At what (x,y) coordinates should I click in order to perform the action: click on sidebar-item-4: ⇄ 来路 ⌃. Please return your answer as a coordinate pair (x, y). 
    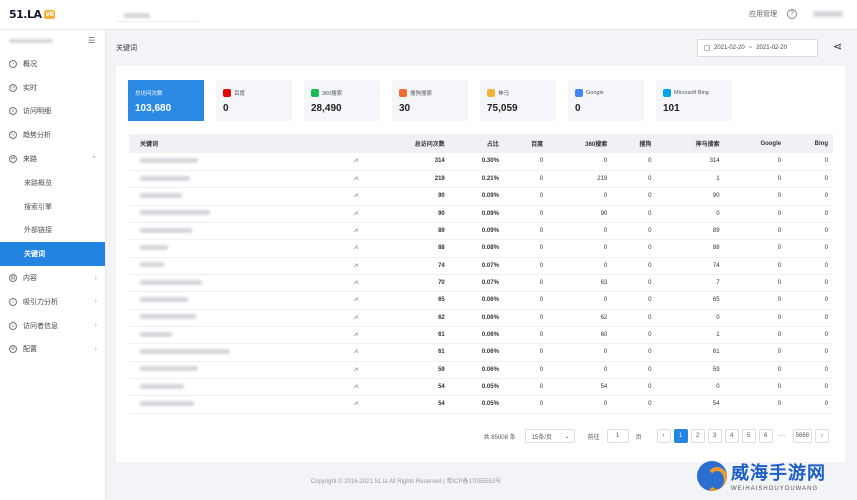
    Looking at the image, I should click on (52, 159).